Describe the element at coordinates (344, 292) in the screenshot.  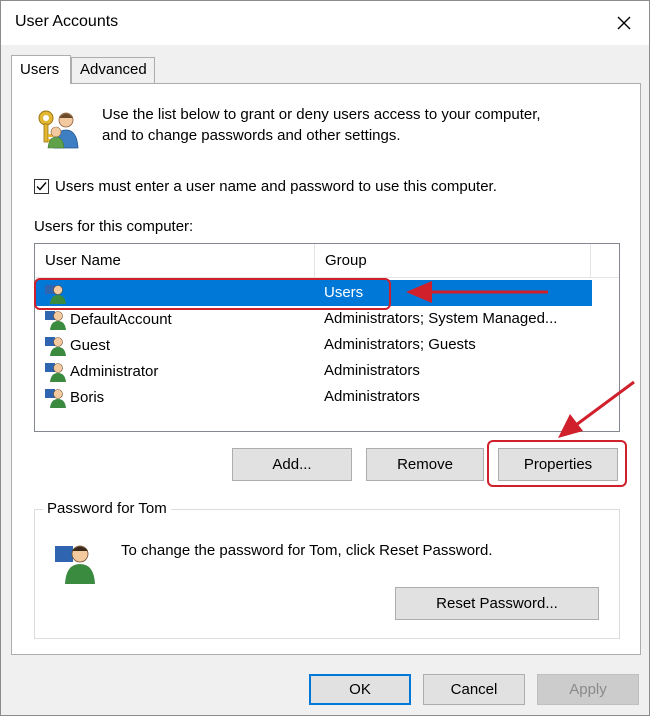
I see `group-cell: Users` at that location.